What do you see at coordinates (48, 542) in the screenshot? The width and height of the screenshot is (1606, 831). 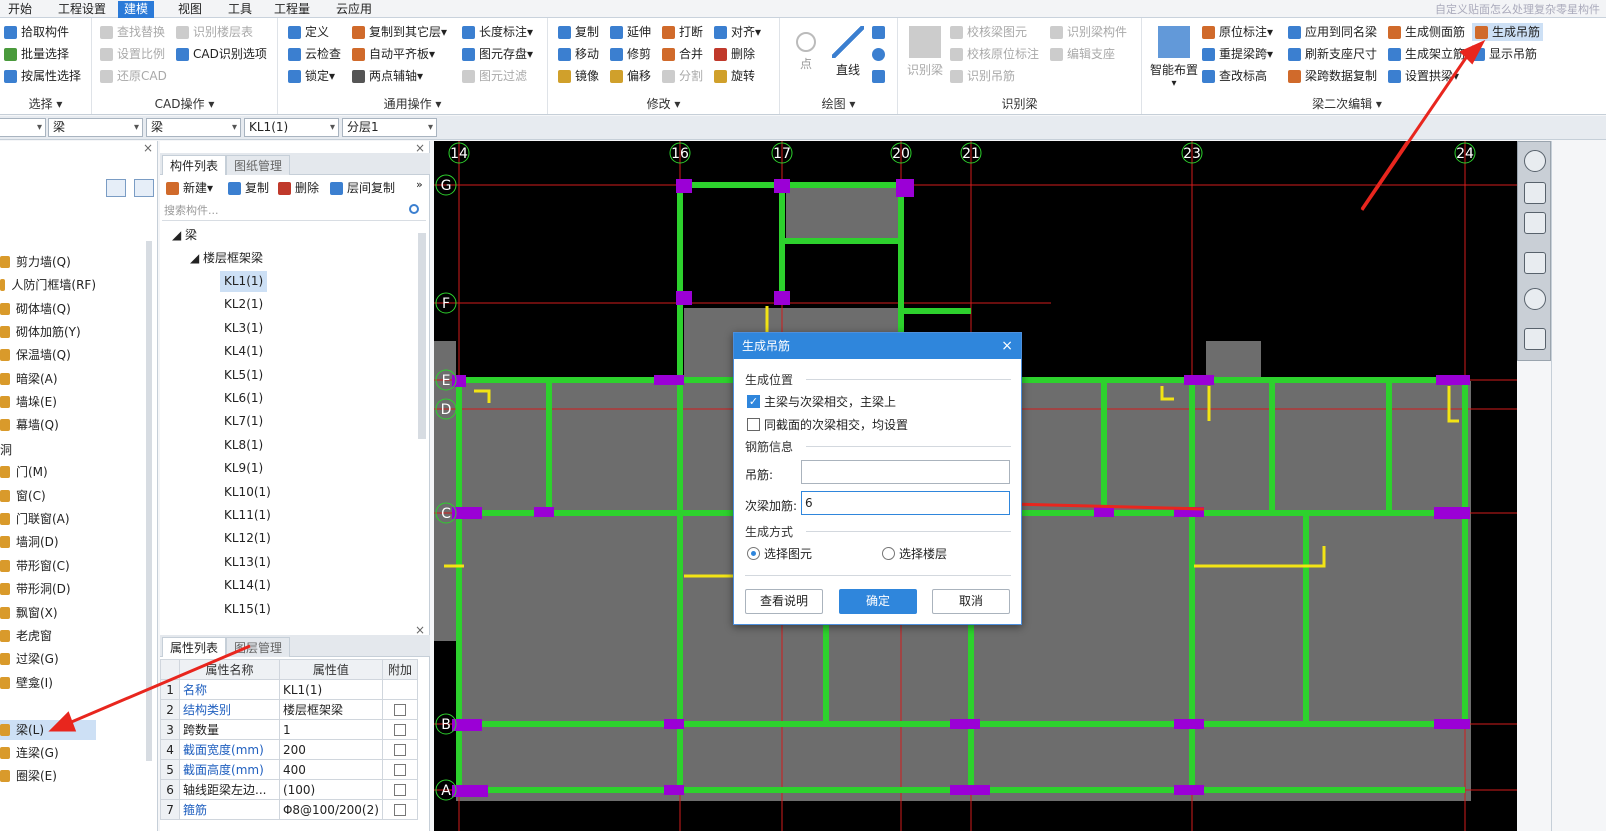 I see `nav-item: 墙洞(D)` at bounding box center [48, 542].